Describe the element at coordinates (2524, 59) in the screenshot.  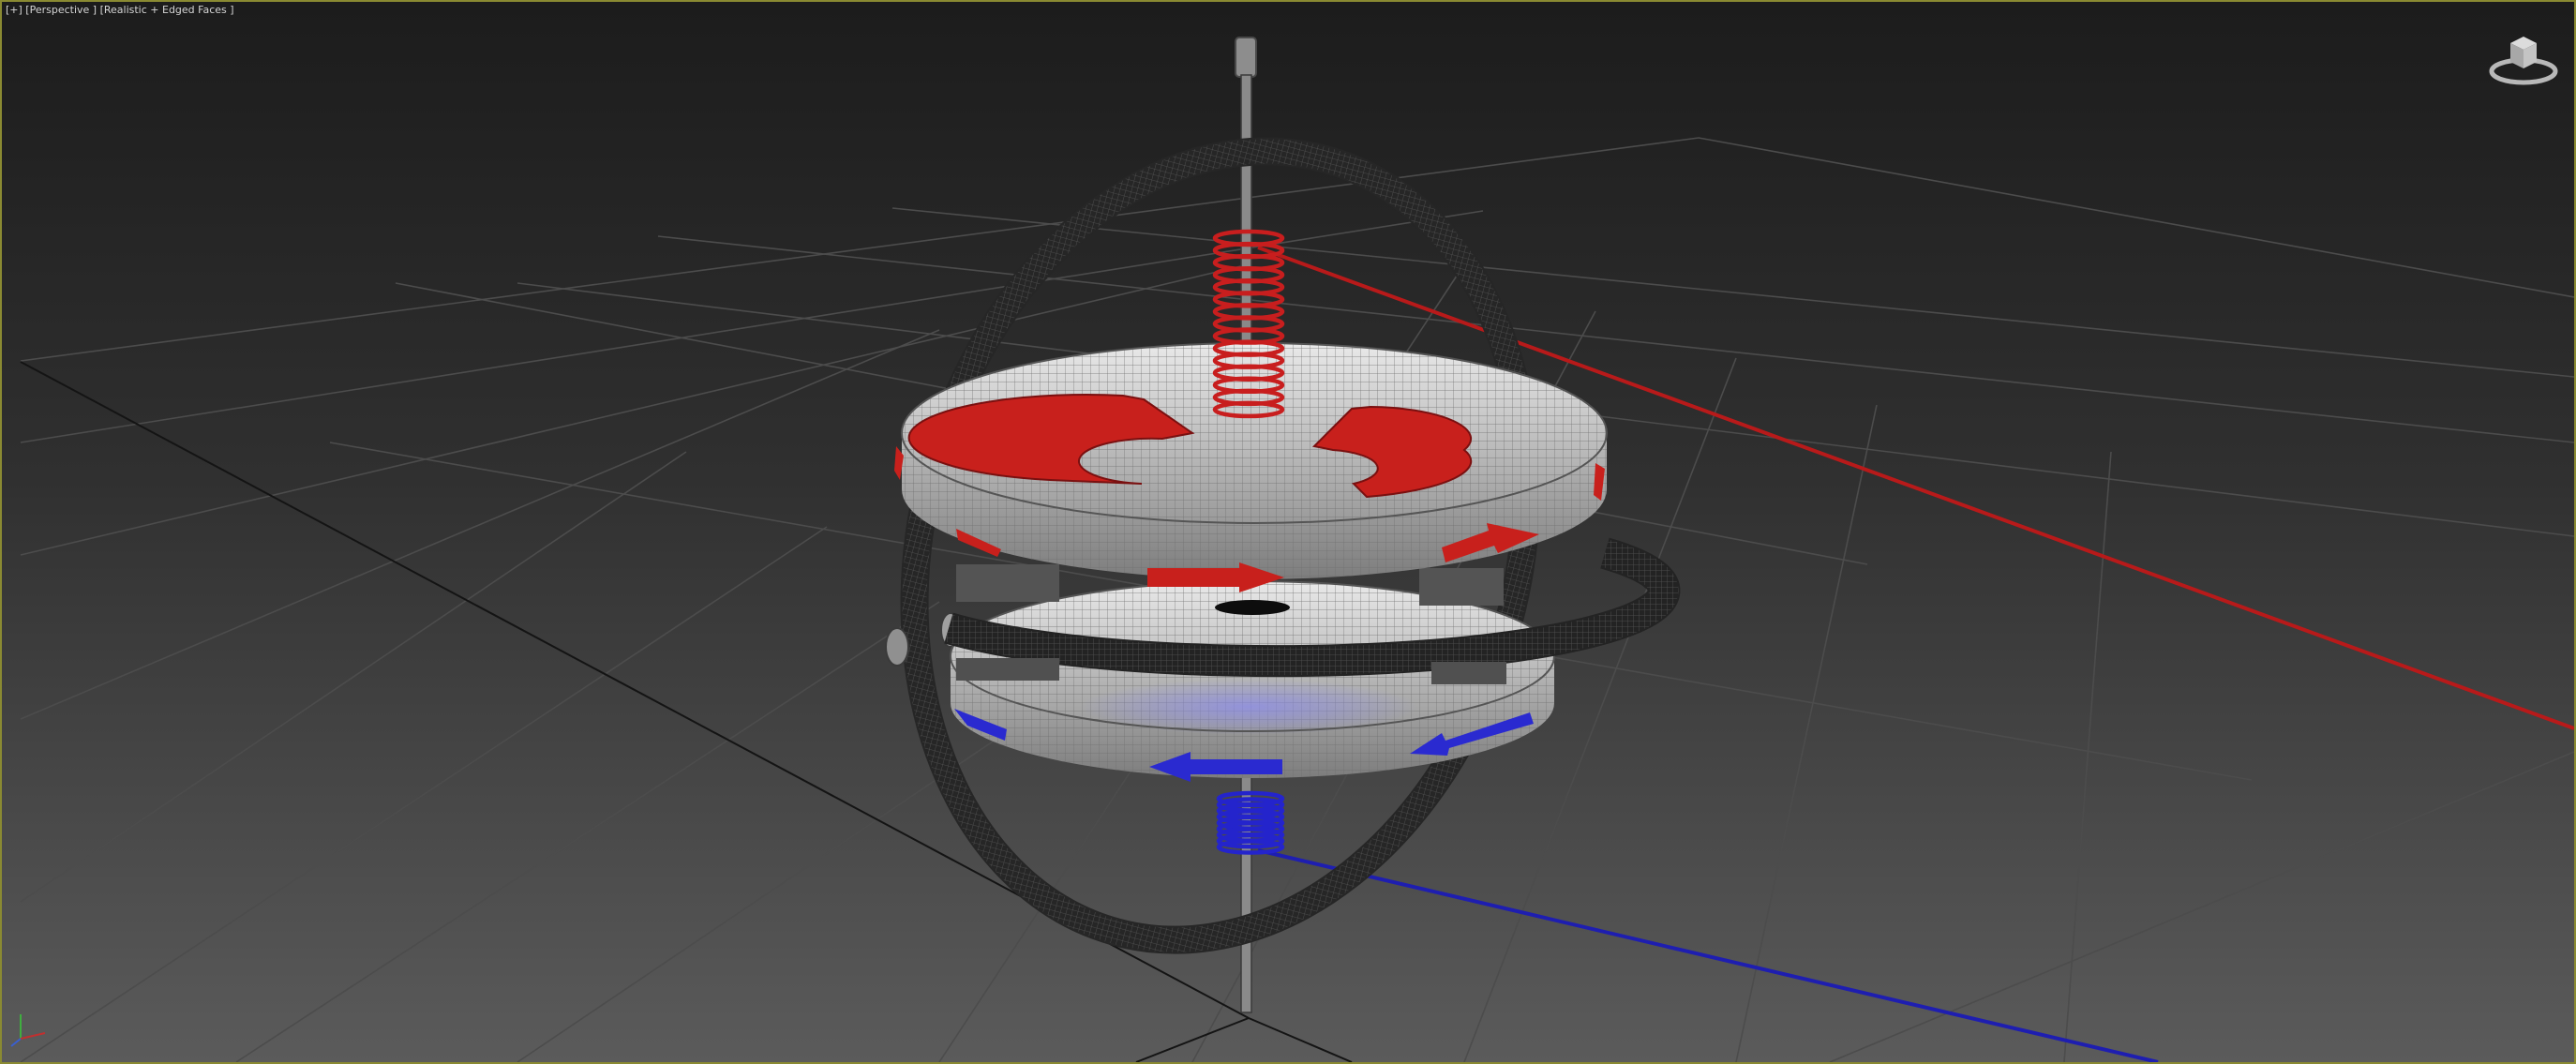
I see `viewcube-icon` at that location.